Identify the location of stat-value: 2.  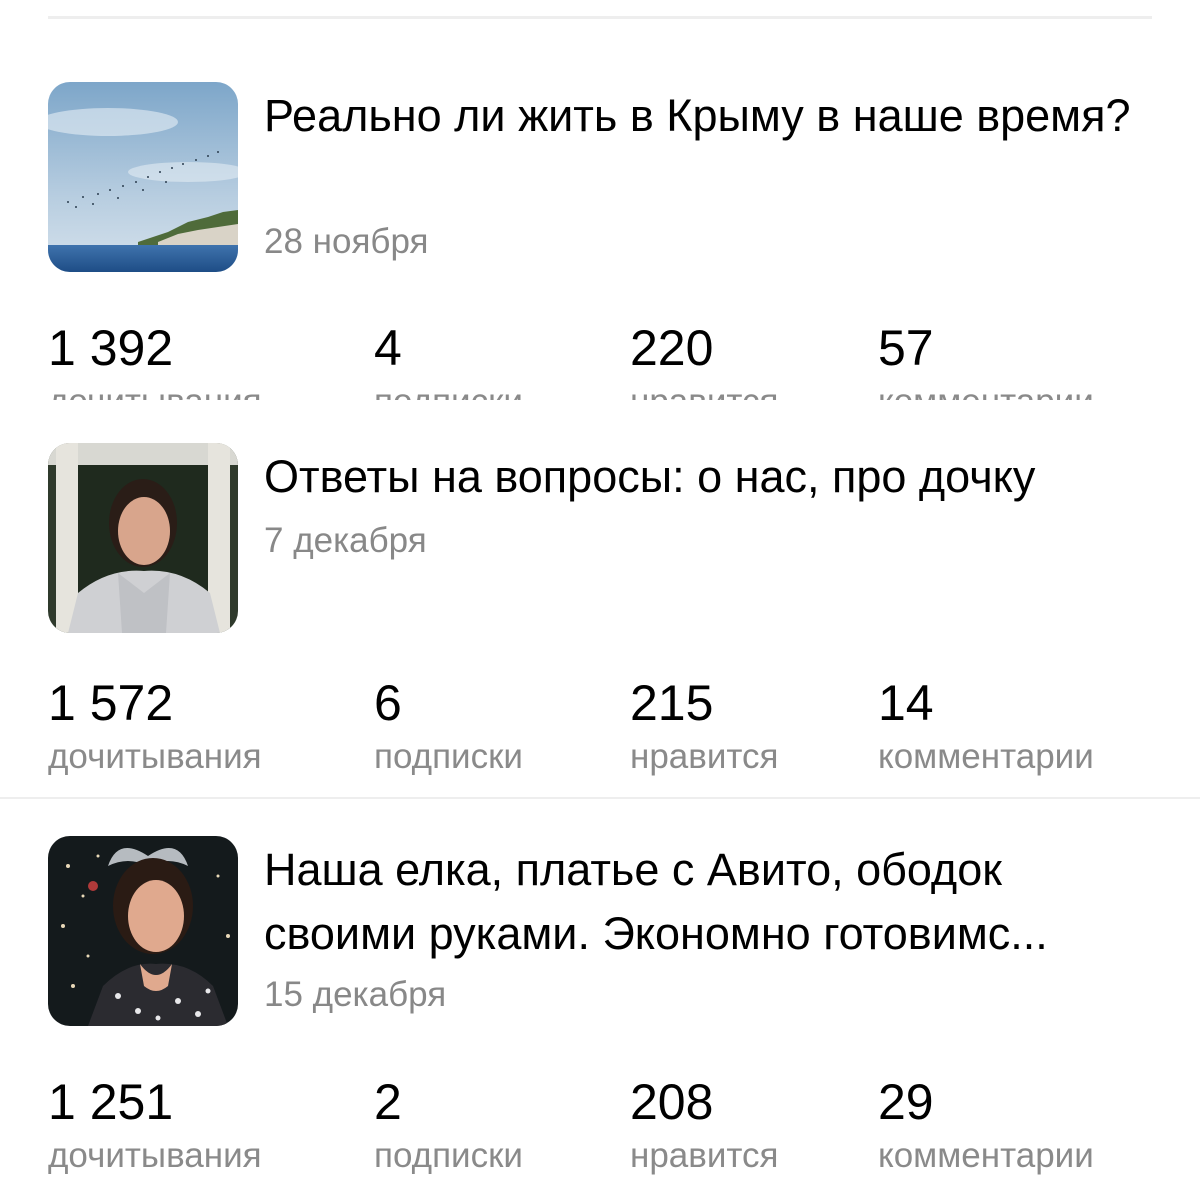
(388, 1102).